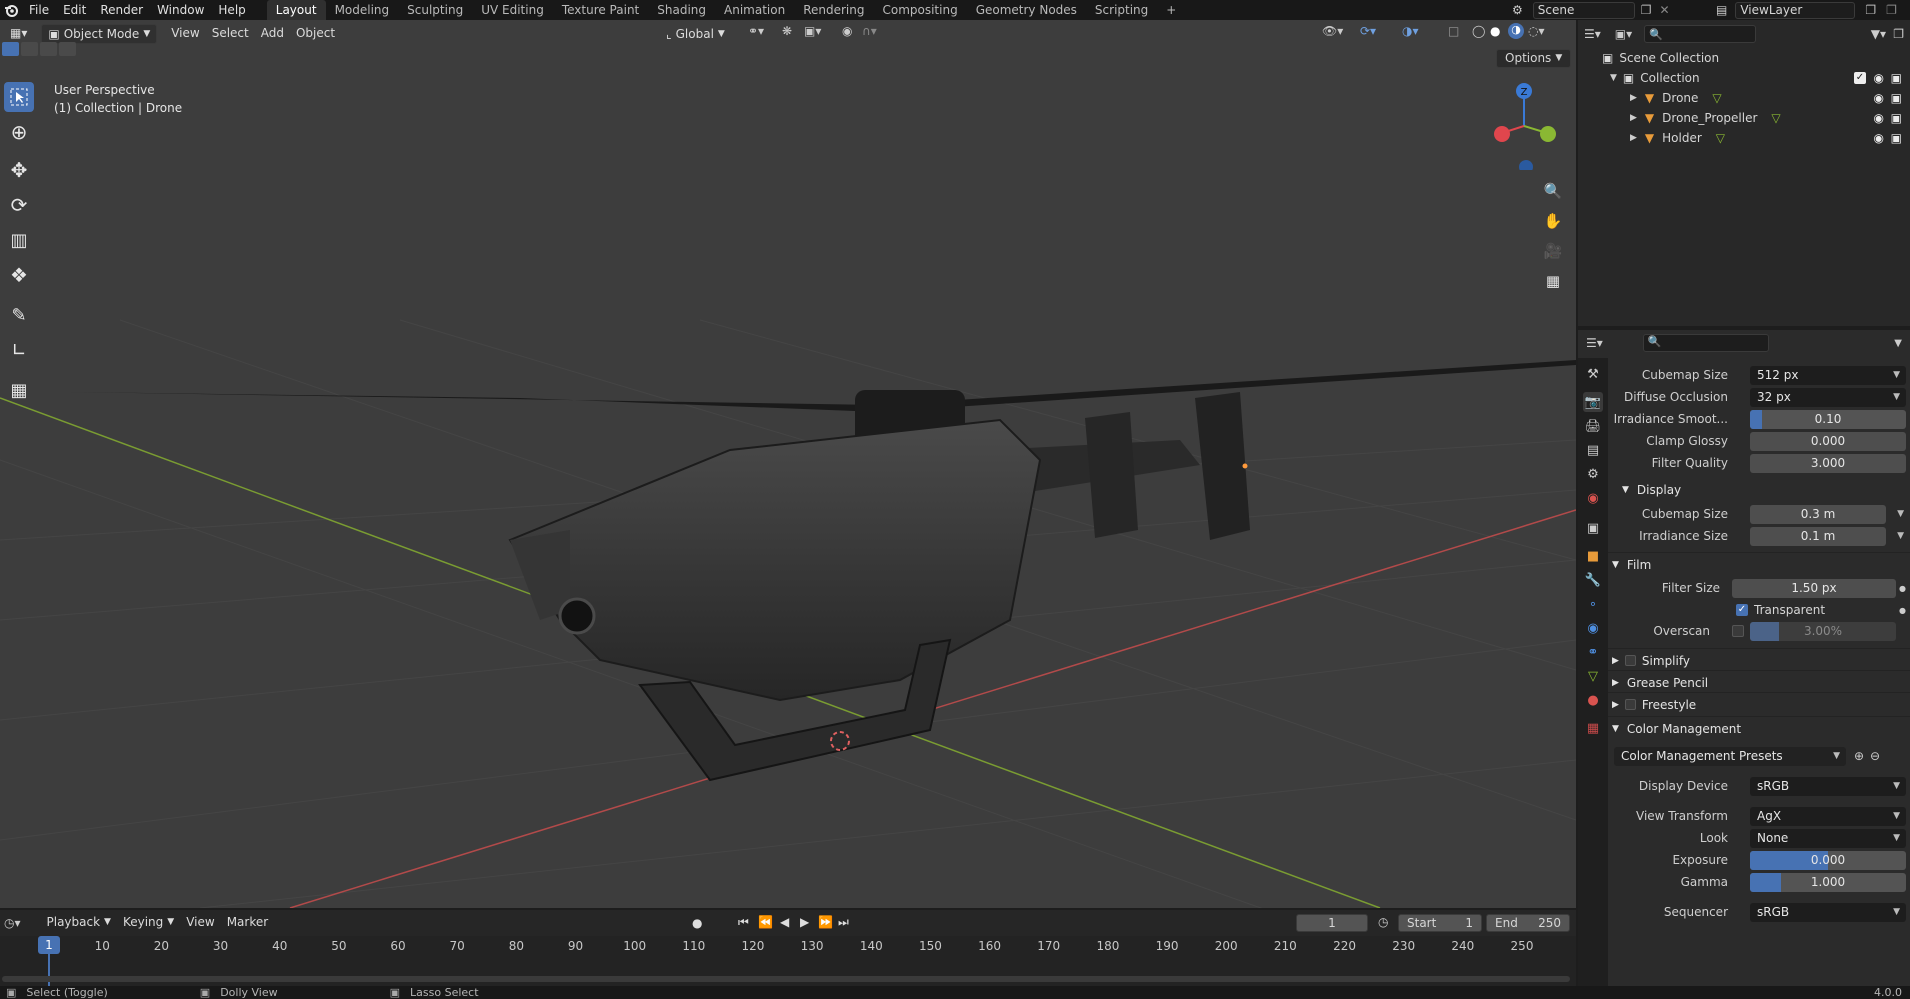 The width and height of the screenshot is (1910, 999). What do you see at coordinates (804, 922) in the screenshot?
I see `play-icon: ▶` at bounding box center [804, 922].